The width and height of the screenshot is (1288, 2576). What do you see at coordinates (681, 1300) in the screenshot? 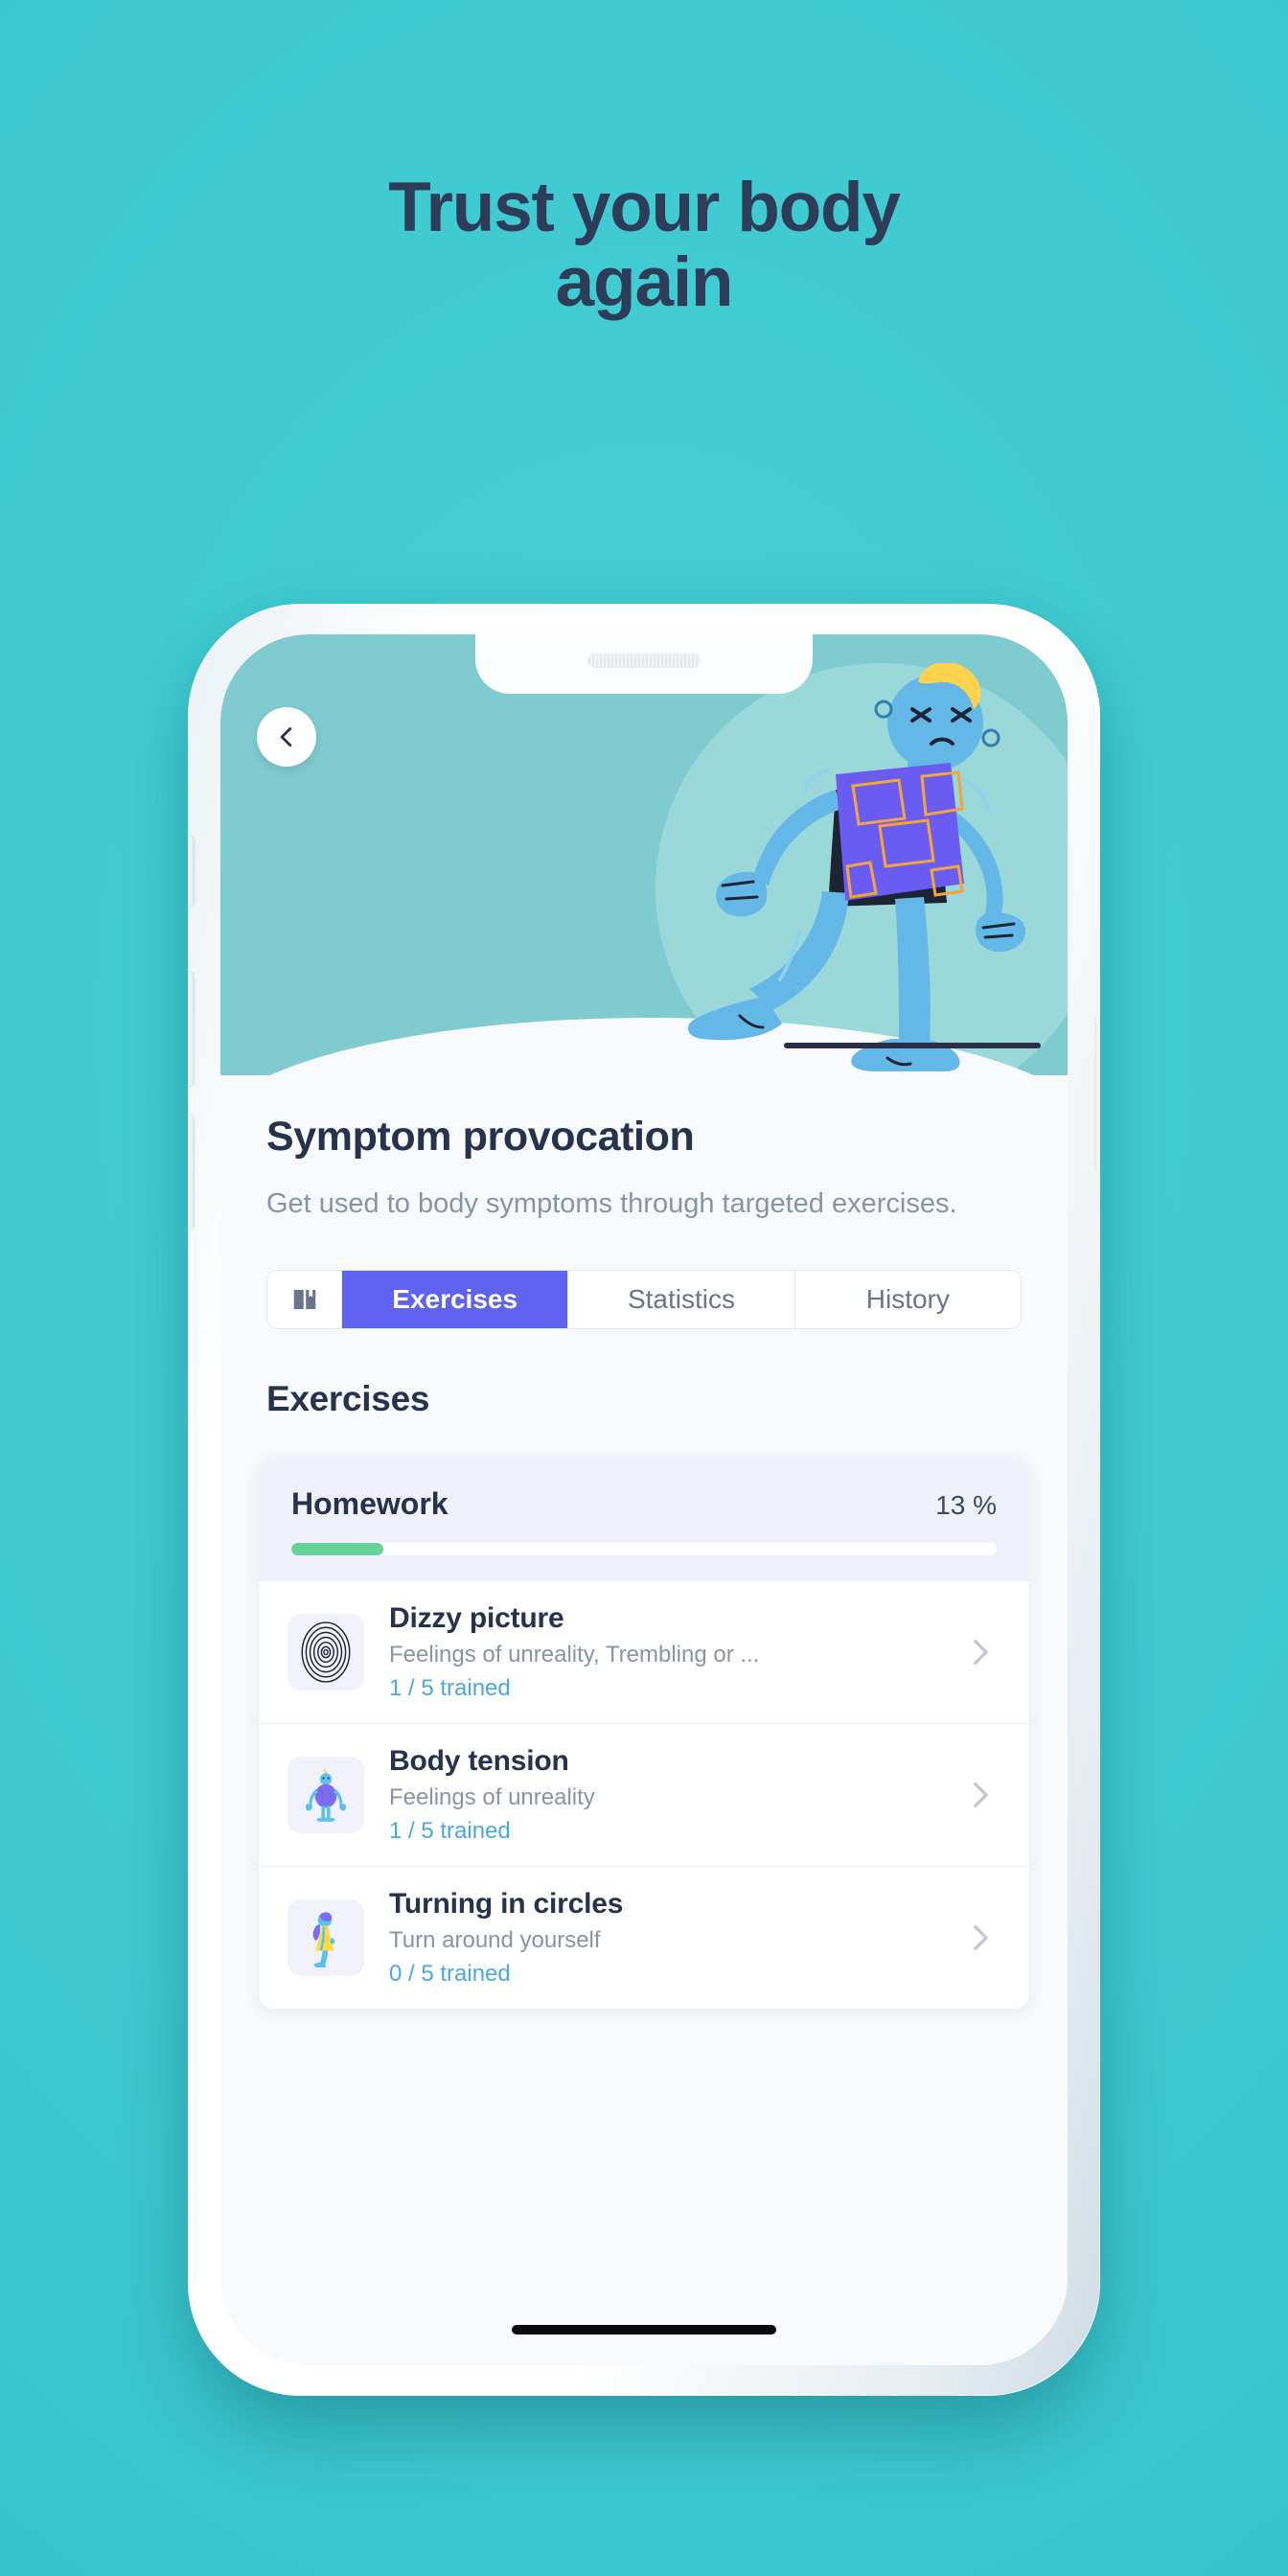
I see `tab-statistics: Statistics` at bounding box center [681, 1300].